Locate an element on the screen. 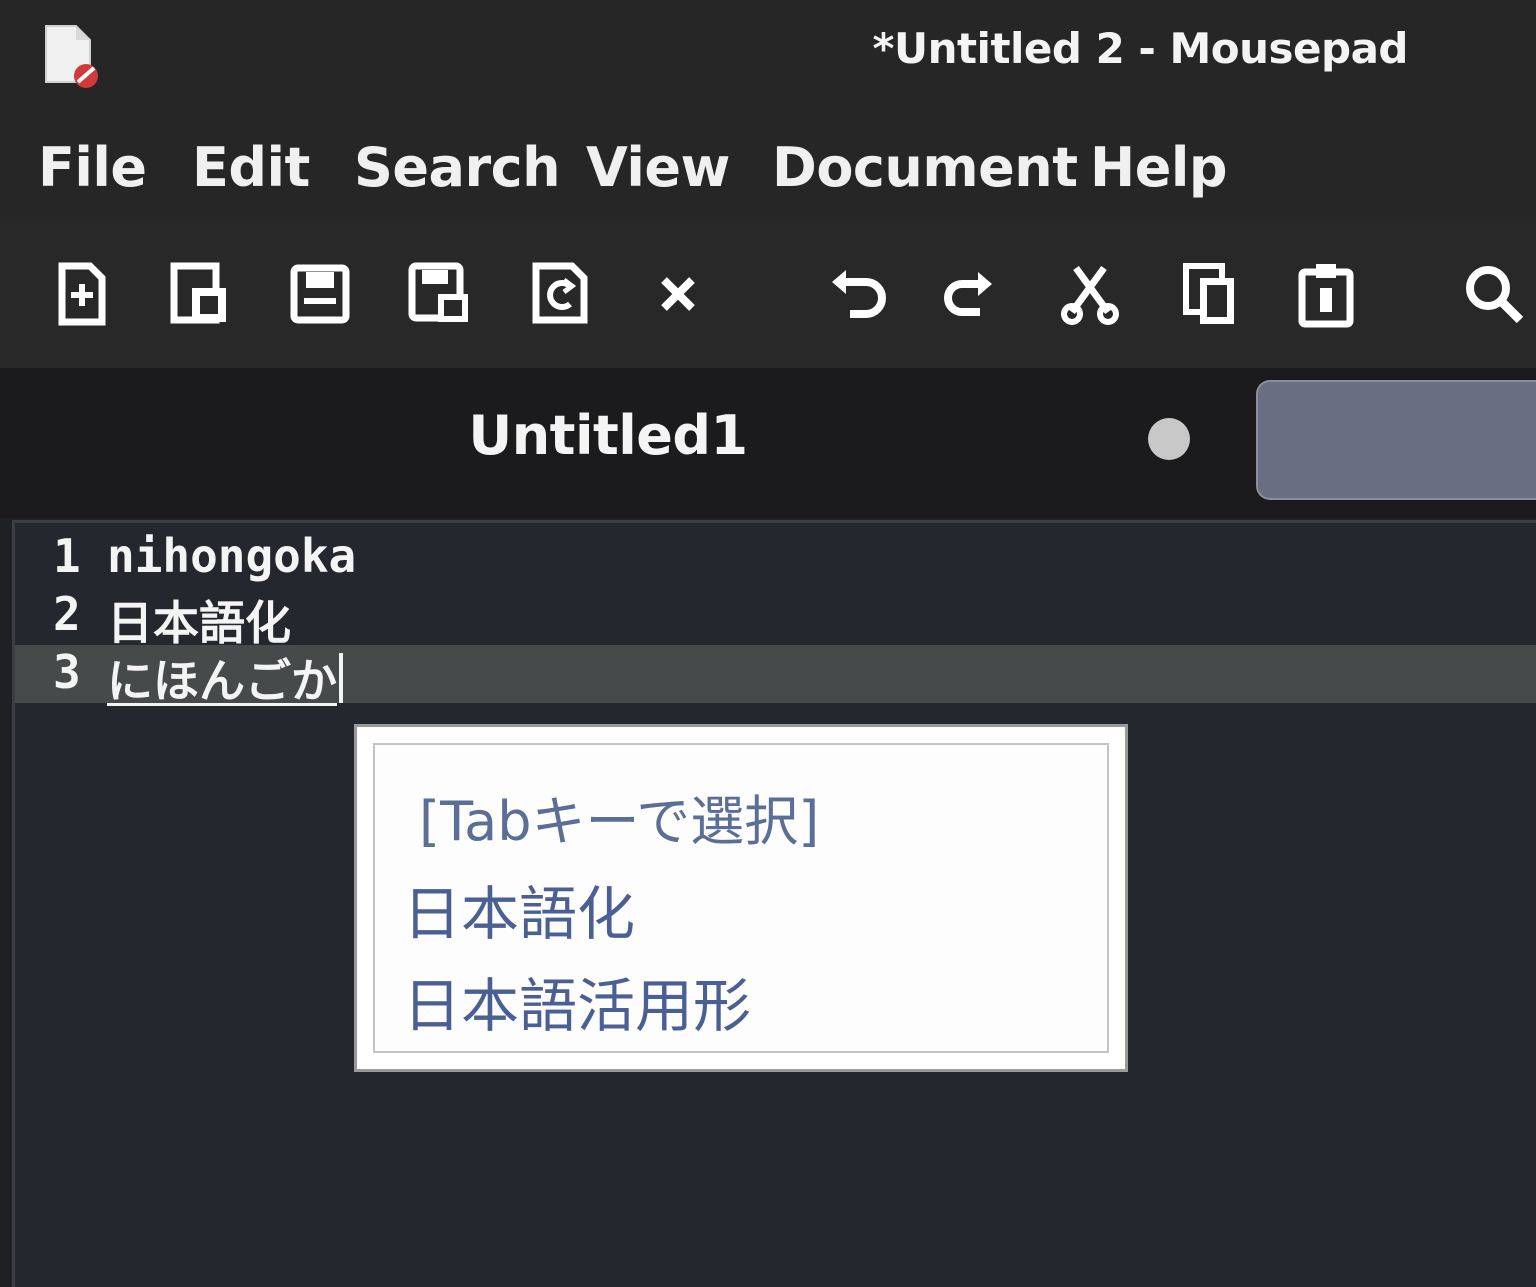 The image size is (1536, 1287). candidate-item: 日本語活用形 is located at coordinates (577, 1001).